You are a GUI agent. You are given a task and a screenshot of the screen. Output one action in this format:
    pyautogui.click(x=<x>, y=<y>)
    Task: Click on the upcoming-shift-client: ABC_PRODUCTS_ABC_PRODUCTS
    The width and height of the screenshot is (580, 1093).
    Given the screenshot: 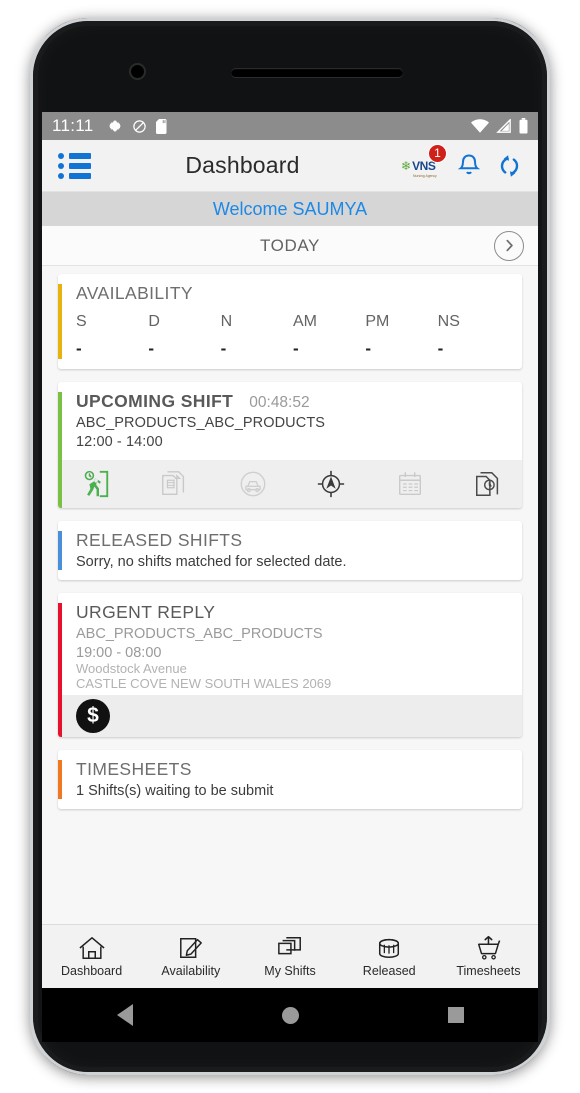 What is the action you would take?
    pyautogui.click(x=201, y=423)
    